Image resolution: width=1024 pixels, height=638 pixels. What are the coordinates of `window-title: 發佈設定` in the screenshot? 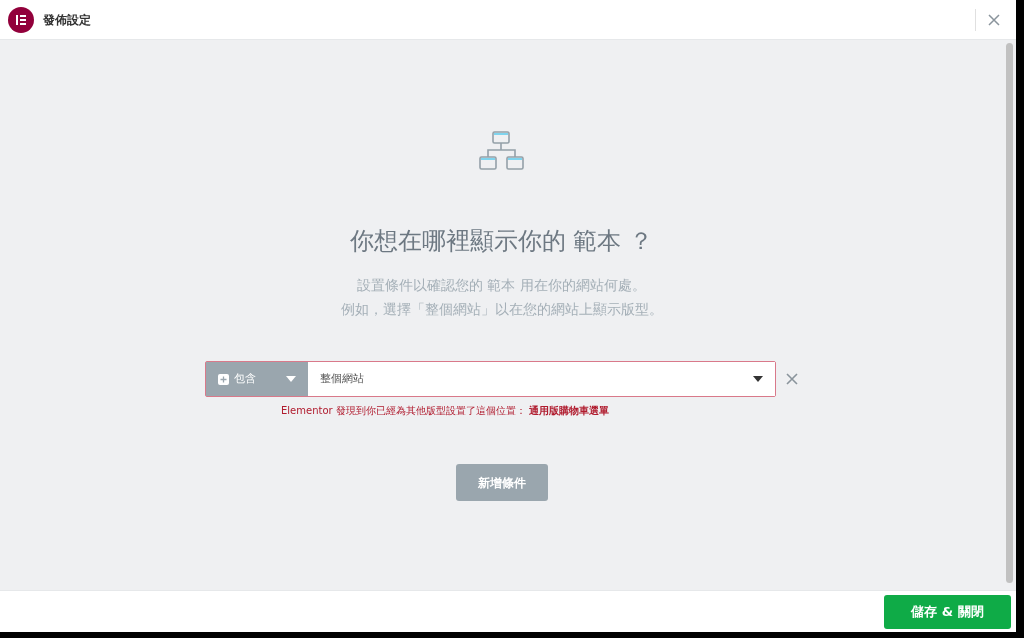 It's located at (67, 20).